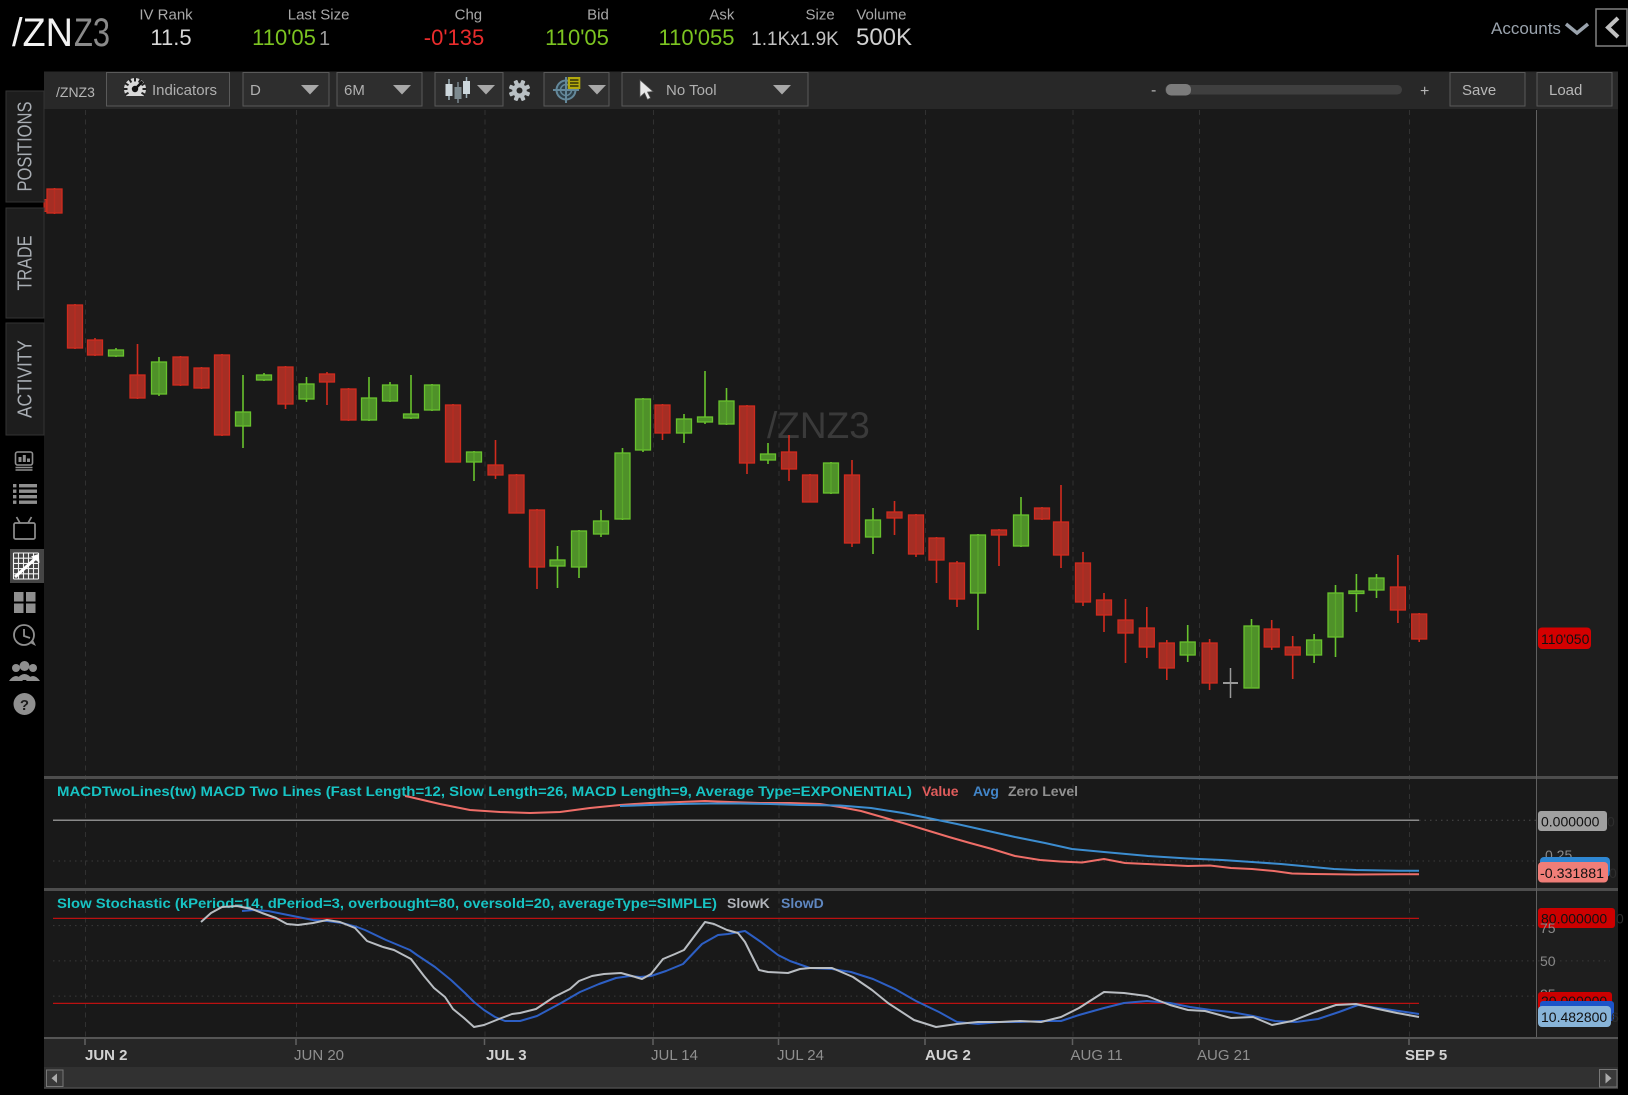  I want to click on svg-text: 10.482800, so click(1574, 1017).